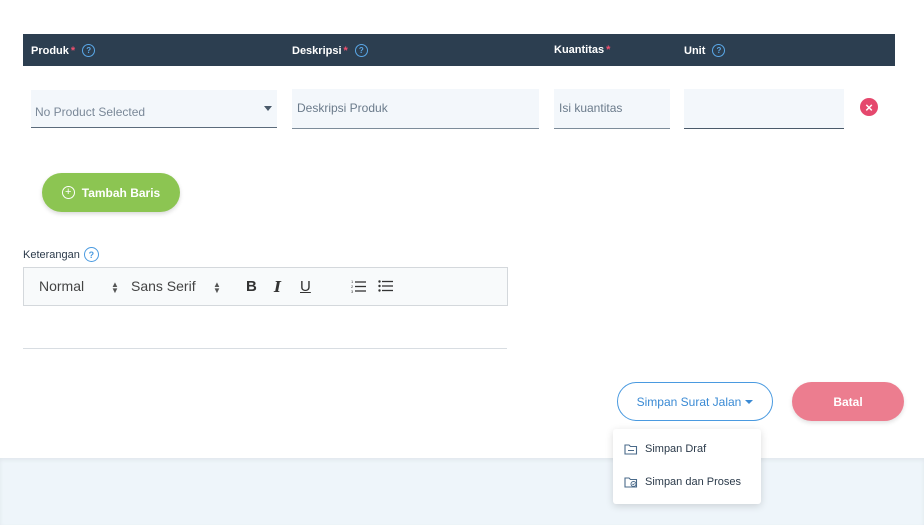 This screenshot has width=924, height=525. Describe the element at coordinates (631, 449) in the screenshot. I see `draft-folder-icon` at that location.